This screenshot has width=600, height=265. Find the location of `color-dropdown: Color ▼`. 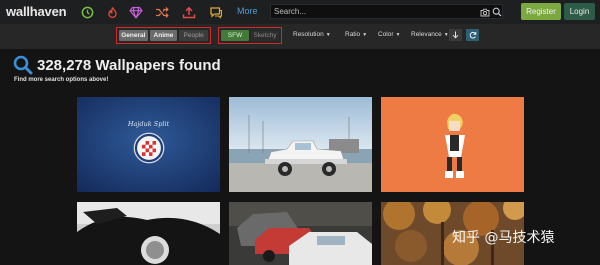

color-dropdown: Color ▼ is located at coordinates (389, 34).